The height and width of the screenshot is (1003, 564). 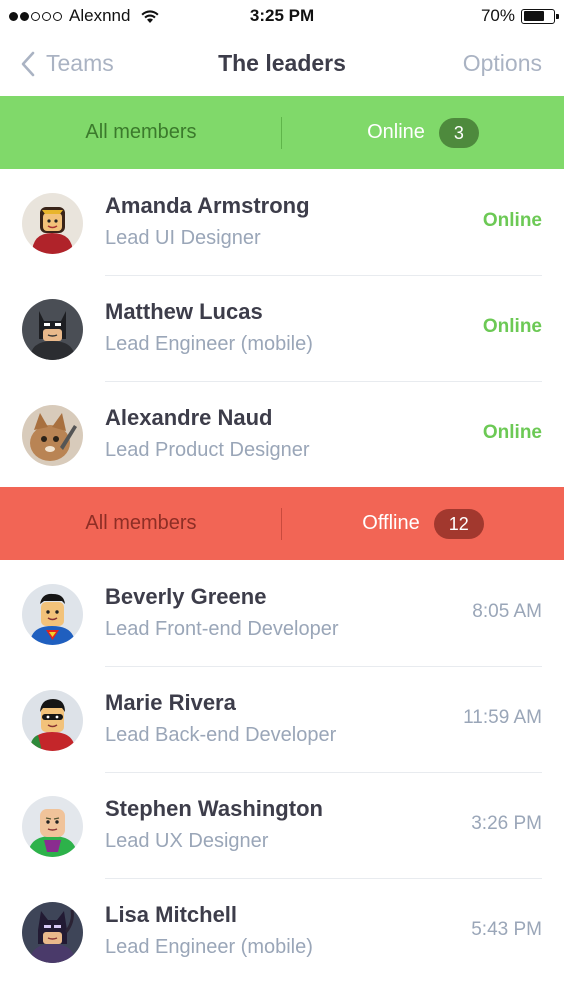 I want to click on online-count-badge: 3, so click(x=458, y=132).